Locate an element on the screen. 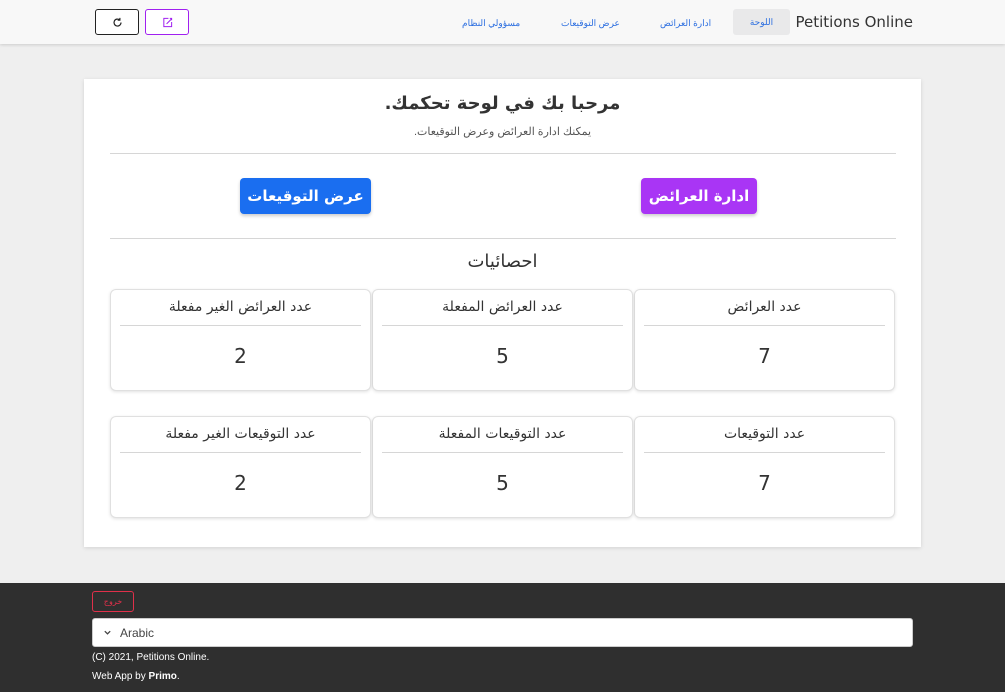  edit-button is located at coordinates (167, 22).